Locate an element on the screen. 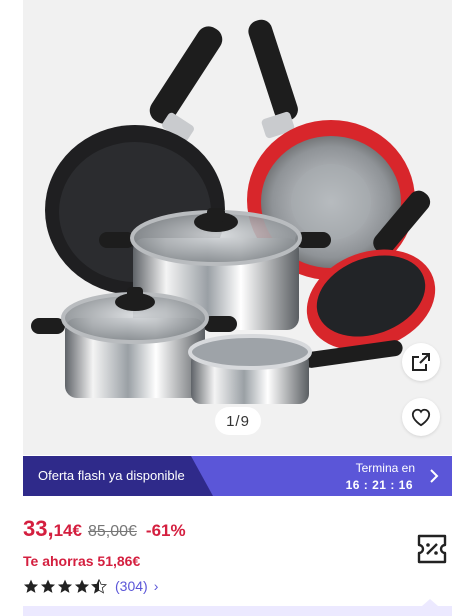 Image resolution: width=475 pixels, height=616 pixels. current-price: 33,14€ is located at coordinates (52, 529).